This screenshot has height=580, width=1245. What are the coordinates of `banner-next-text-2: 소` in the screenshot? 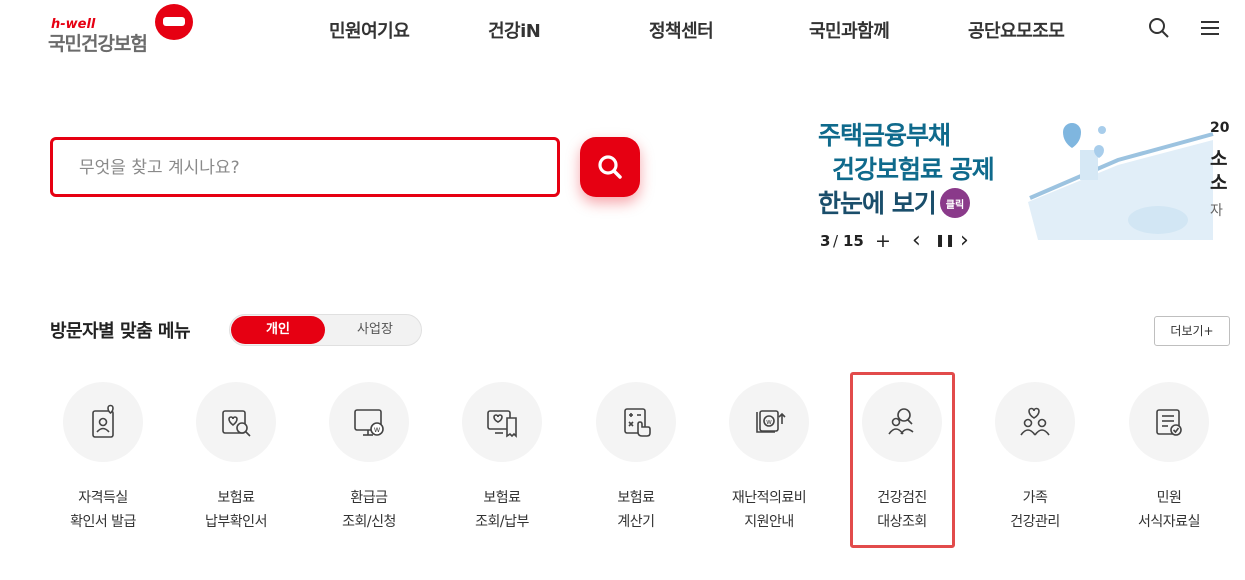 It's located at (1219, 183).